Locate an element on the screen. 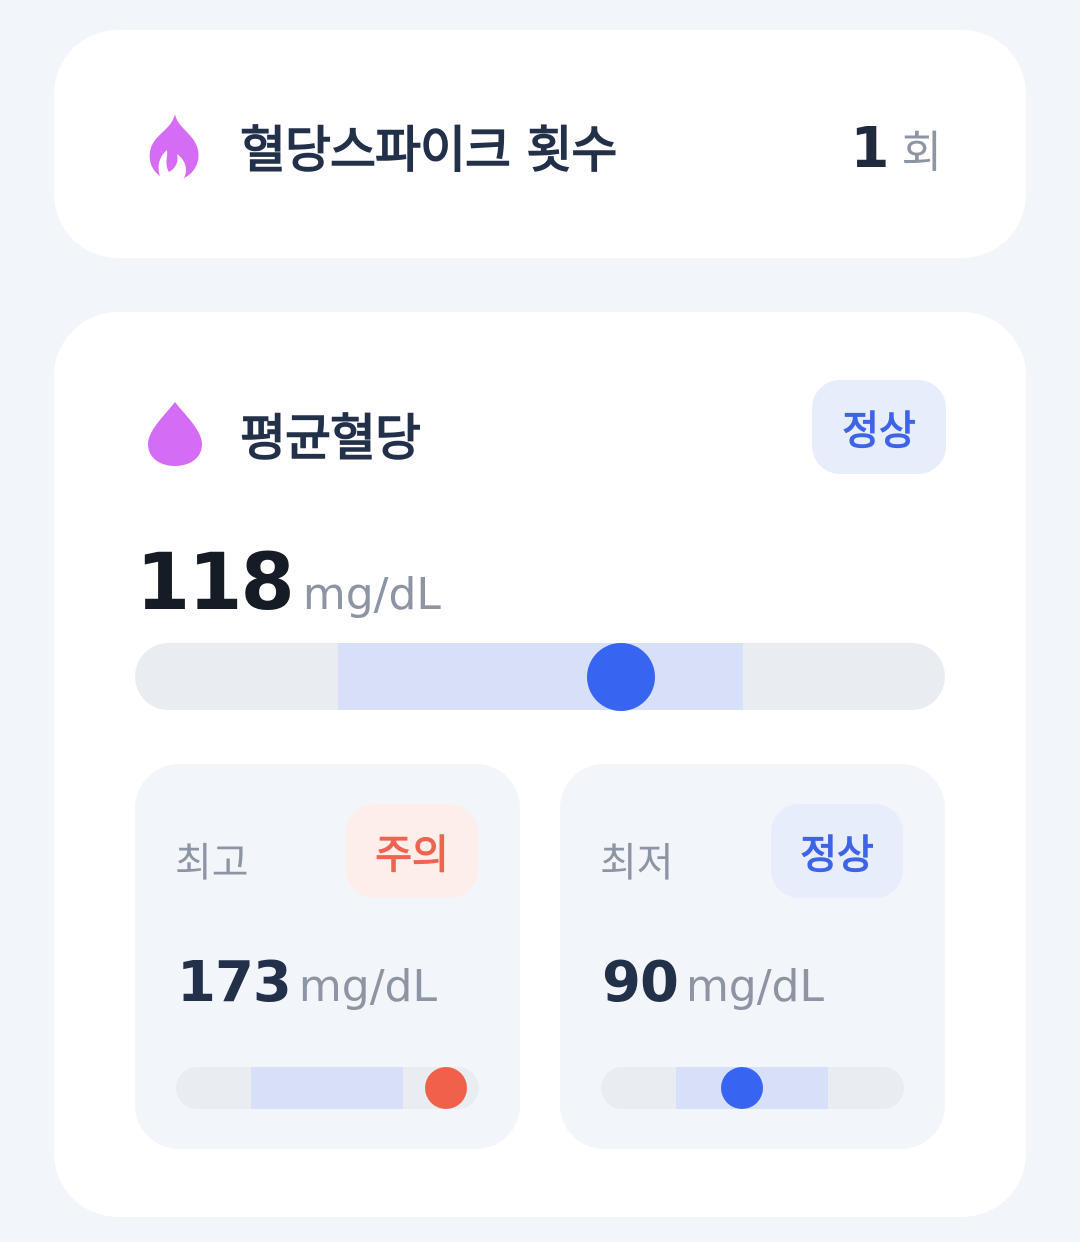  flame-icon is located at coordinates (174, 146).